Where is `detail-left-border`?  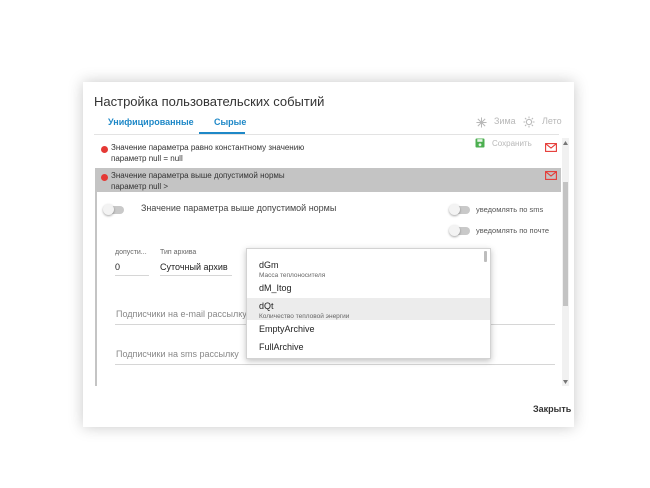 detail-left-border is located at coordinates (96, 289).